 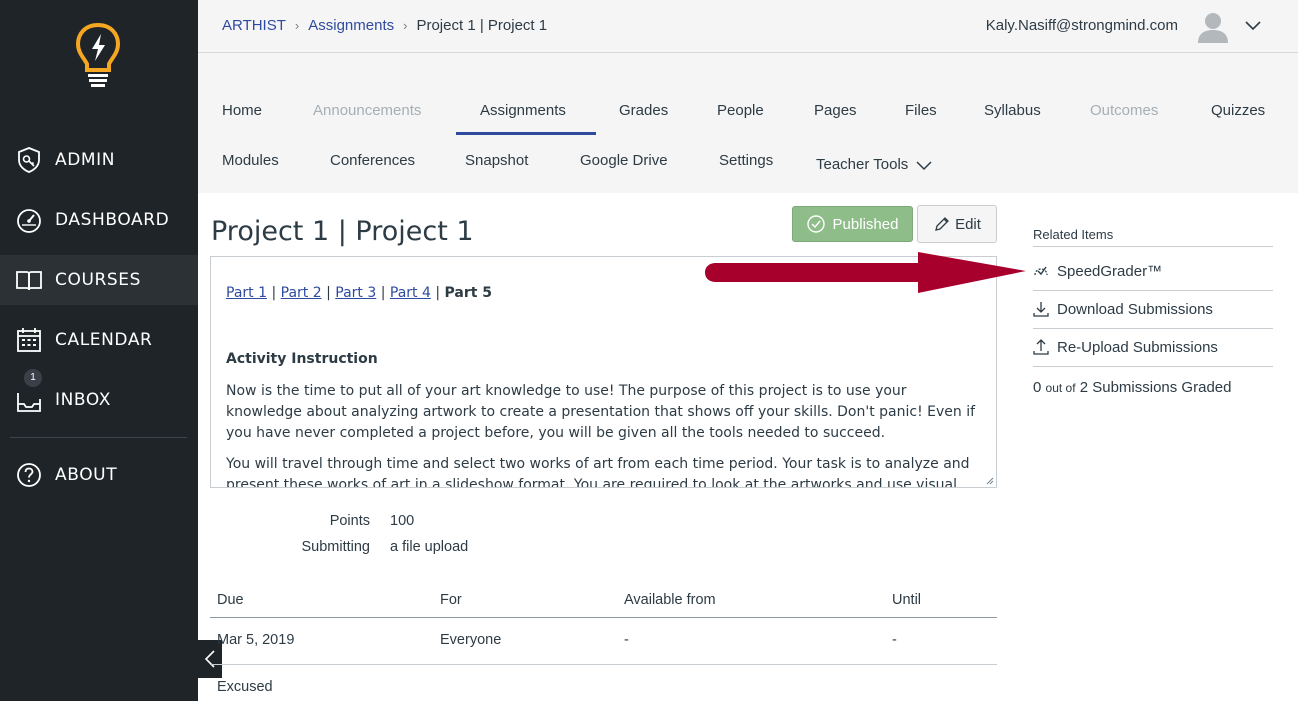 What do you see at coordinates (29, 160) in the screenshot?
I see `shield-key-icon` at bounding box center [29, 160].